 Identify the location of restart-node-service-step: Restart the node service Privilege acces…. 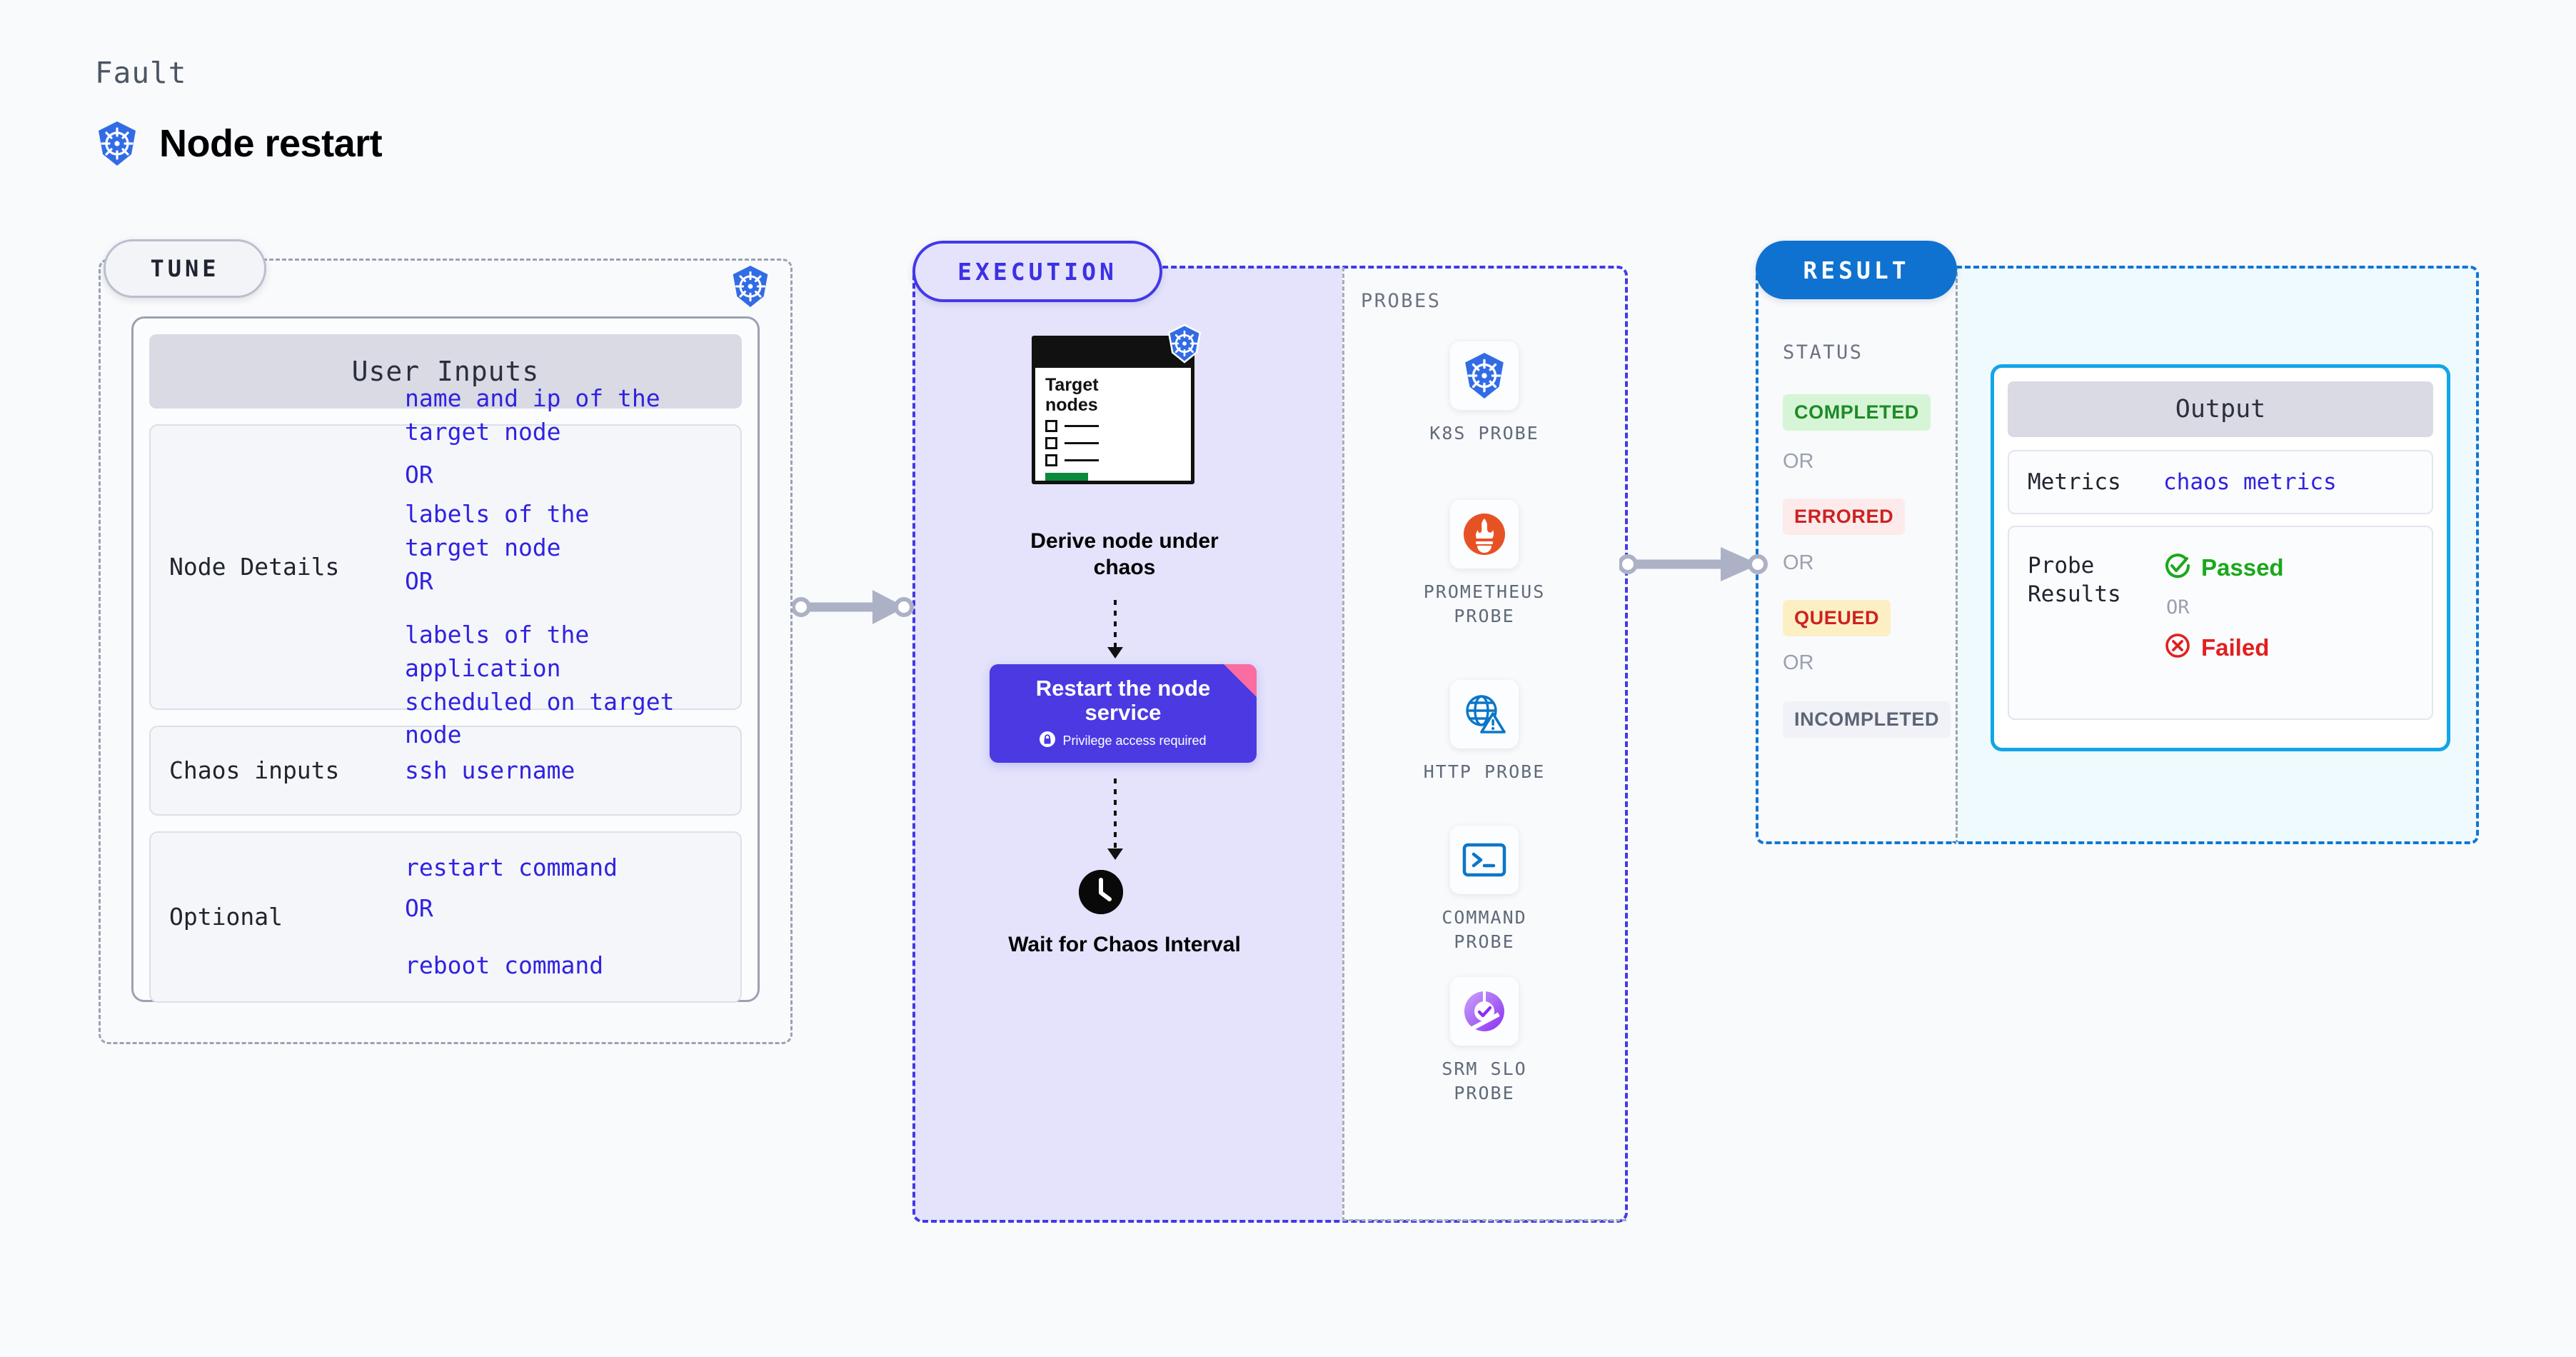
(1123, 713).